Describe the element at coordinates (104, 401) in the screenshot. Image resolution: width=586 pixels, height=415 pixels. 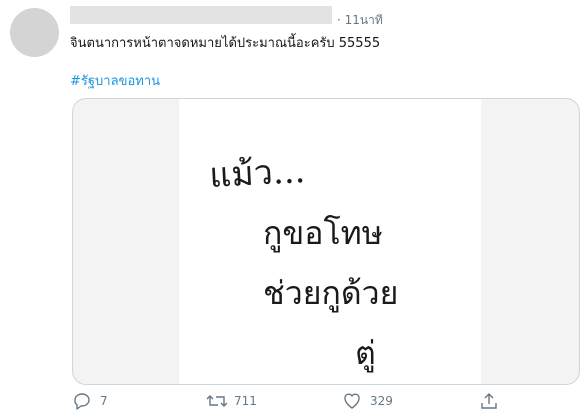
I see `reply-count: 7` at that location.